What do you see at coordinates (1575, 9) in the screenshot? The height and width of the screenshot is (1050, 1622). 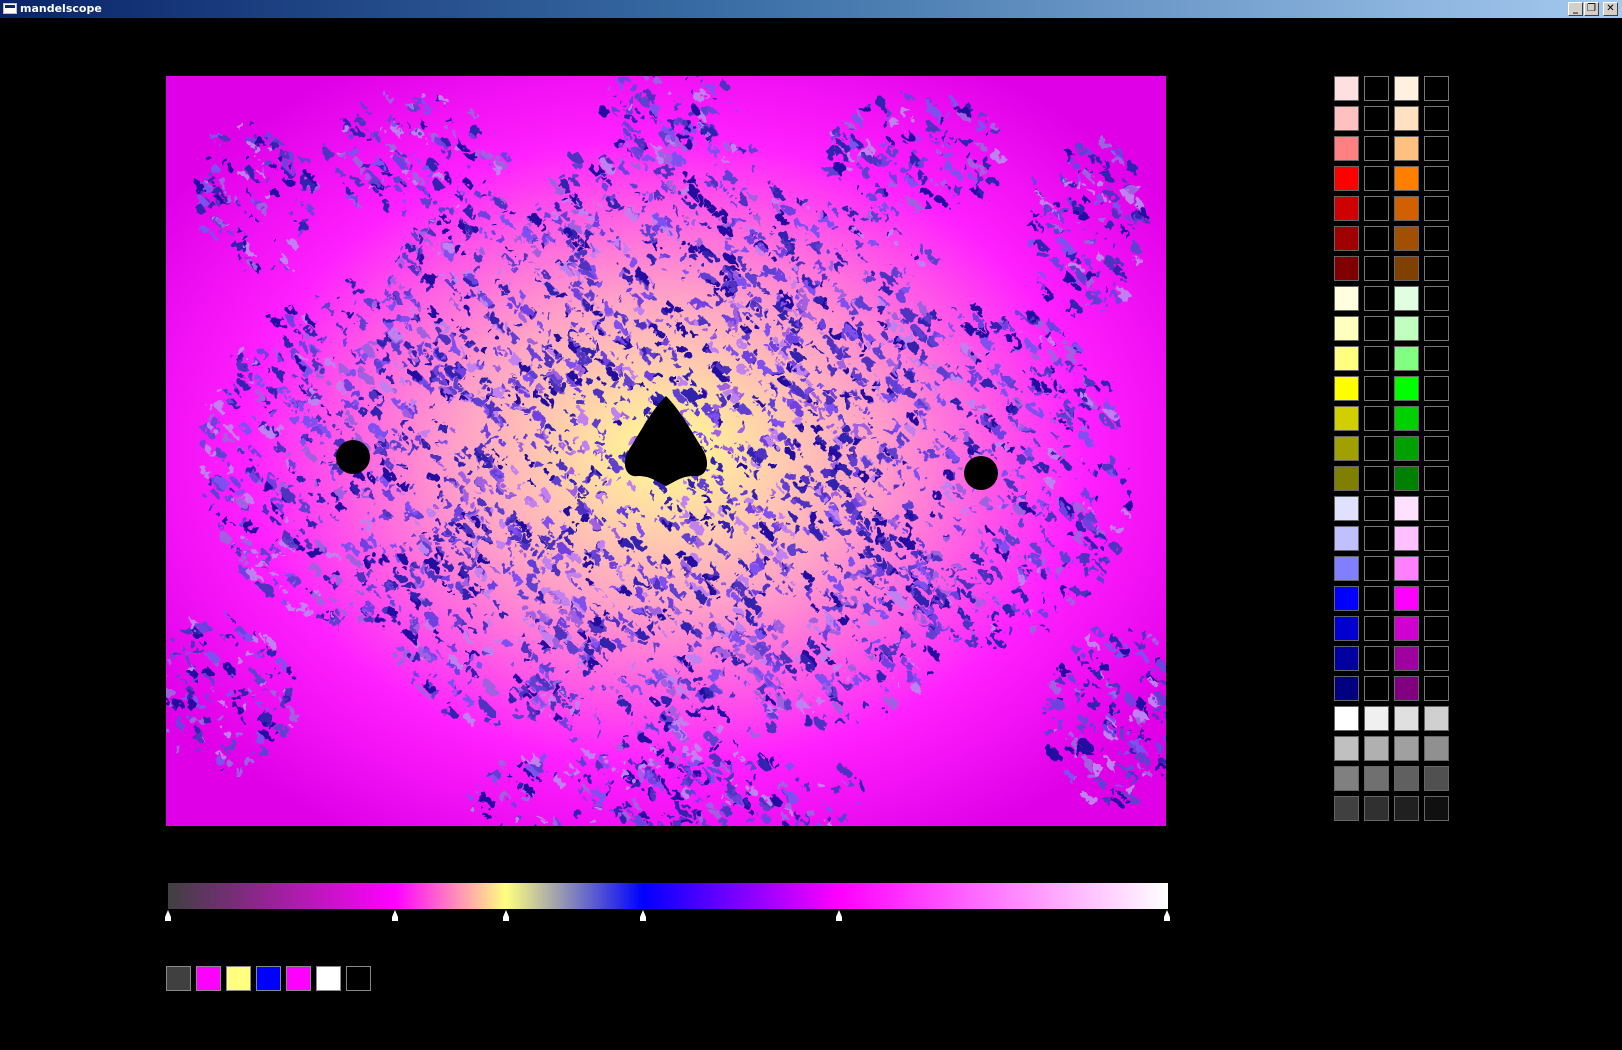 I see `minimize-button: _` at bounding box center [1575, 9].